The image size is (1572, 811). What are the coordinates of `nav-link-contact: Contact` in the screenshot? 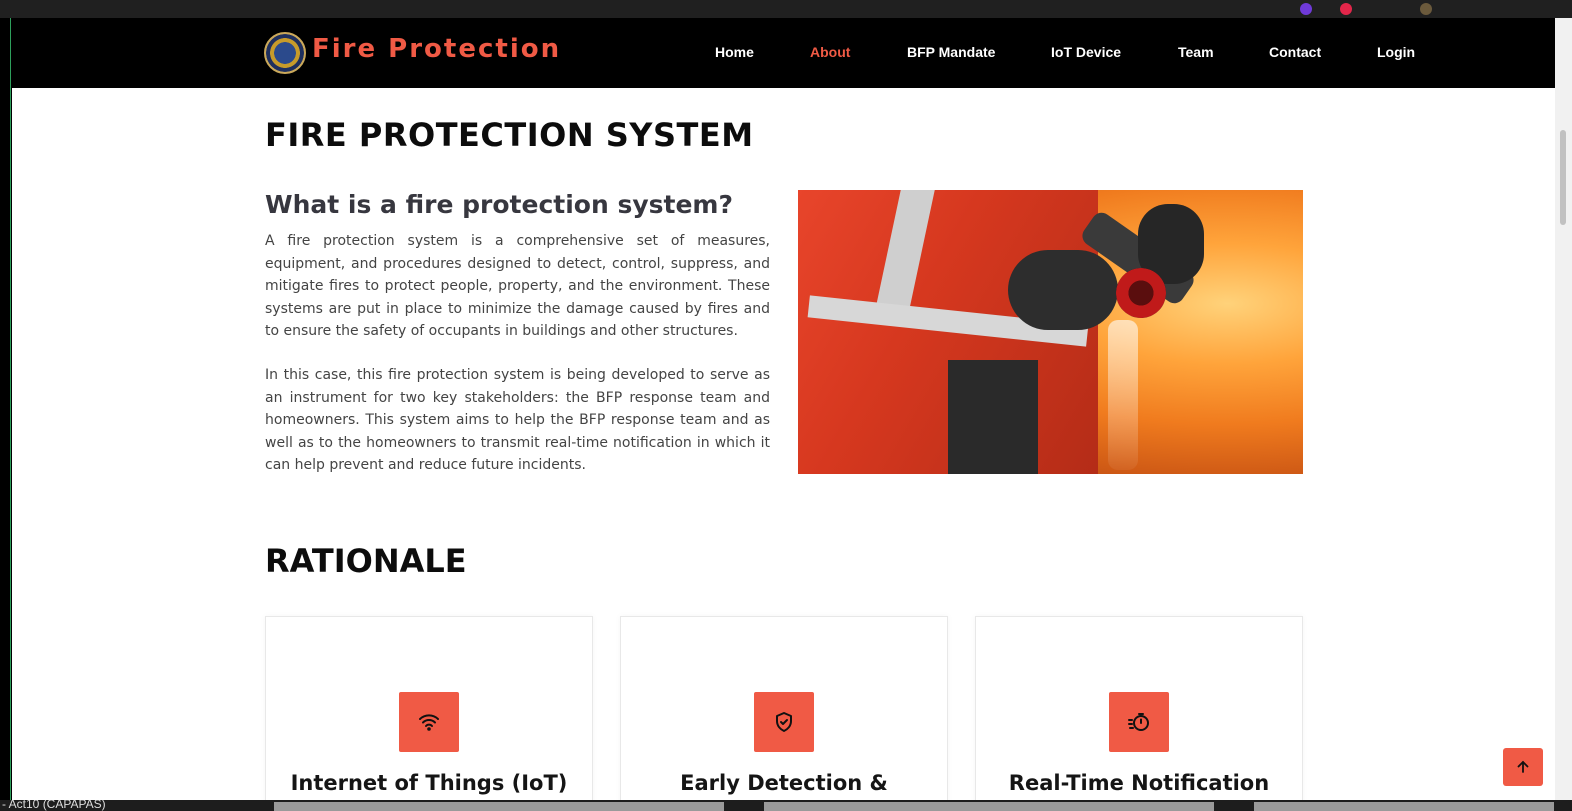 It's located at (1295, 52).